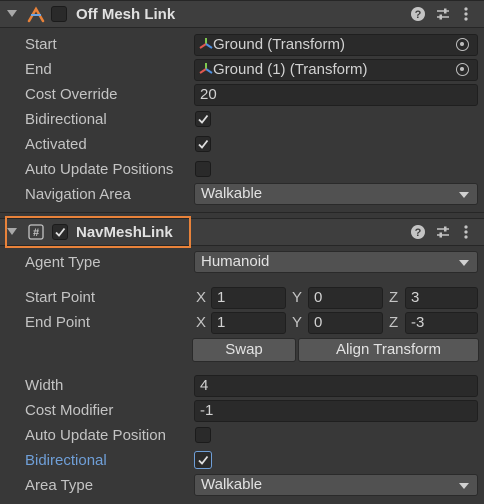 The image size is (484, 504). What do you see at coordinates (56, 144) in the screenshot?
I see `activated-label: Activated` at bounding box center [56, 144].